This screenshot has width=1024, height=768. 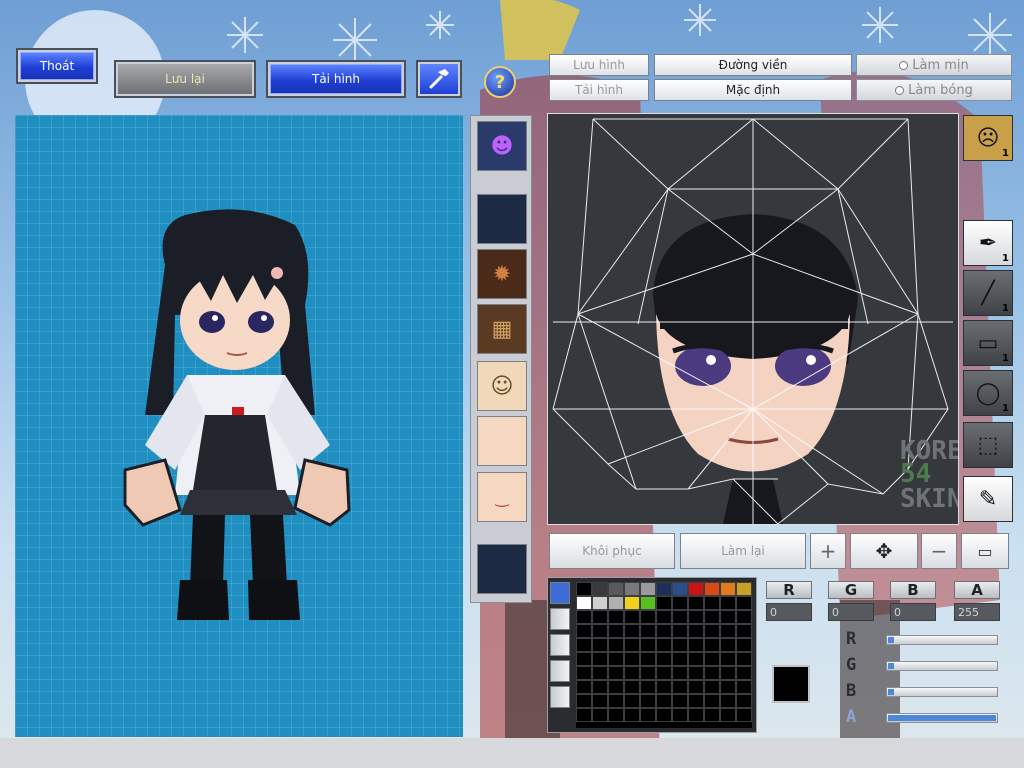 I want to click on a-slider-track, so click(x=942, y=718).